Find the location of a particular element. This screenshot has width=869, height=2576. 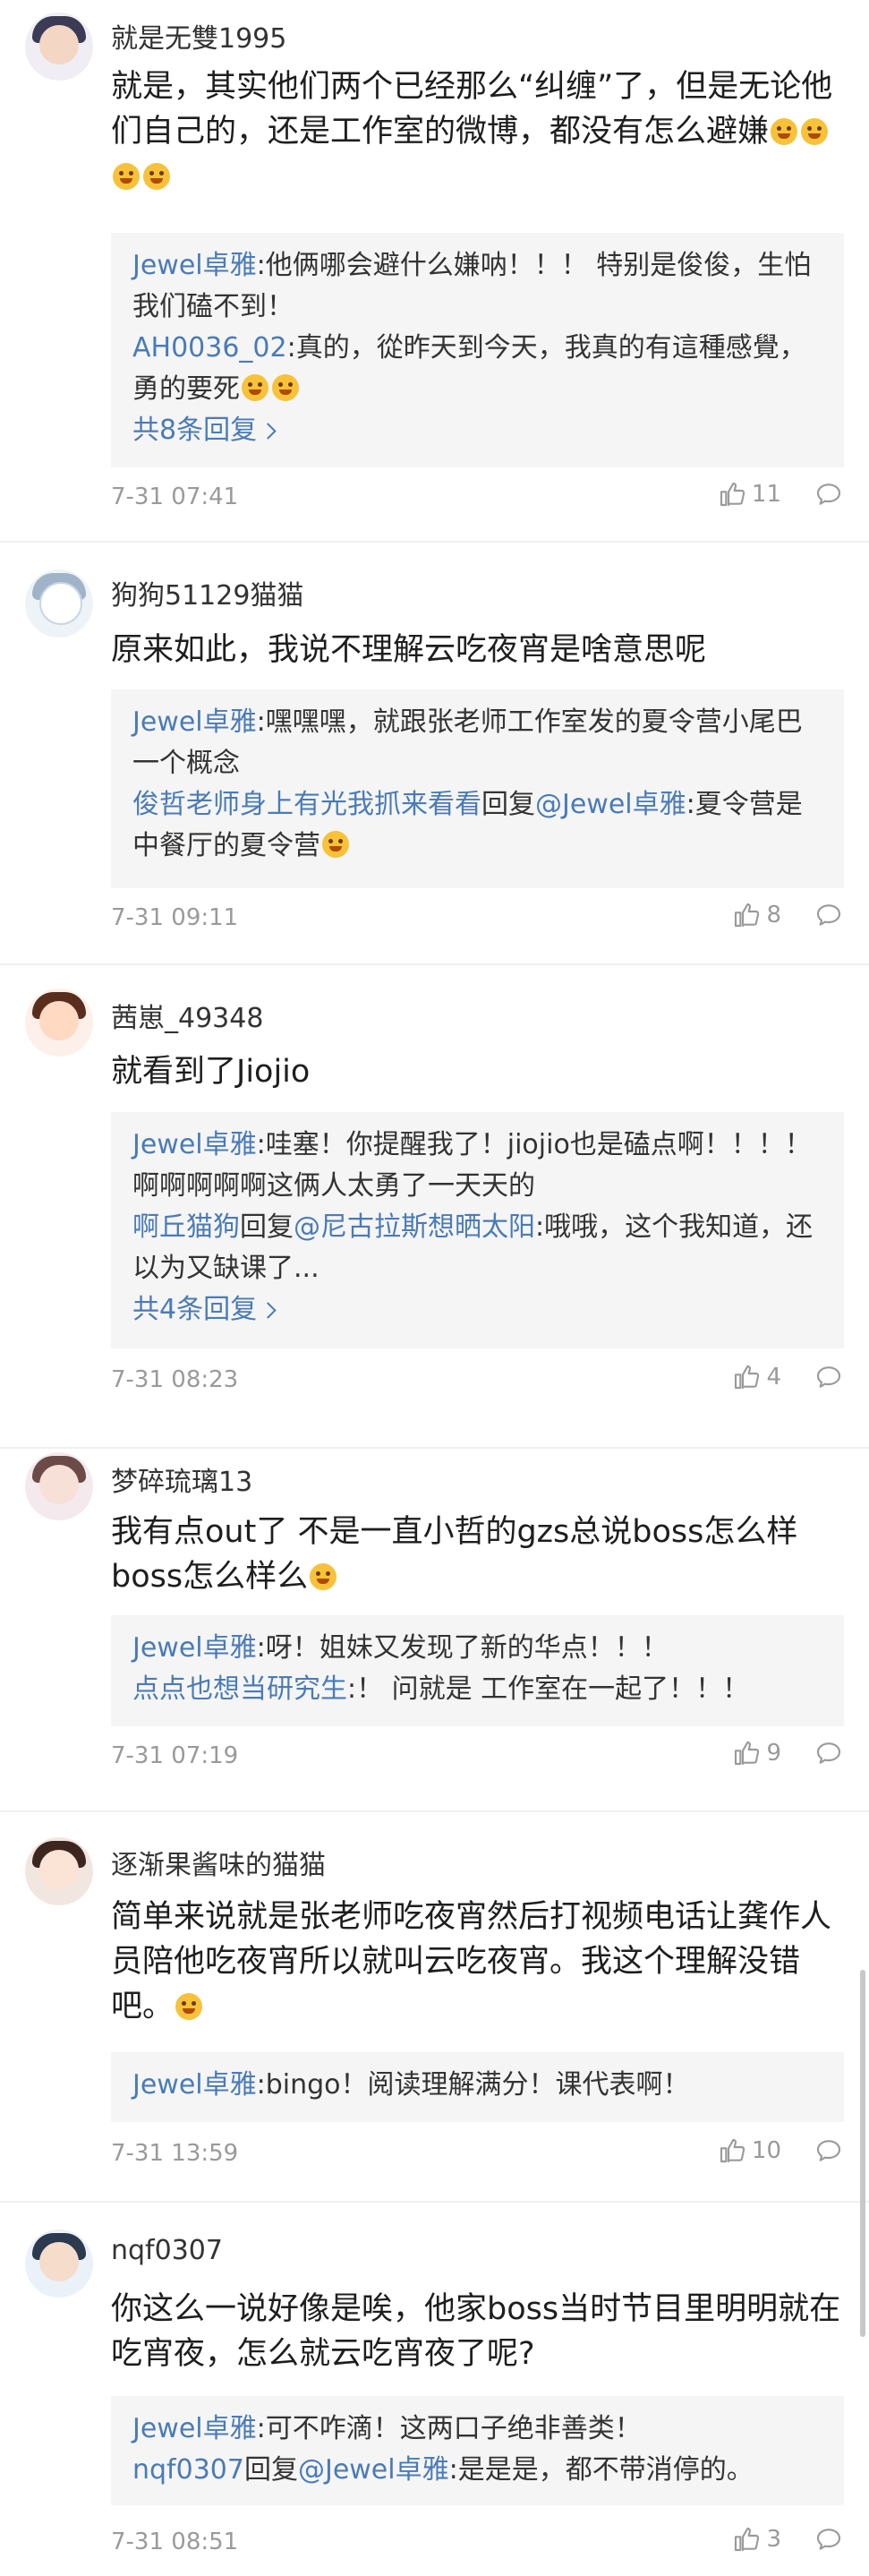

username: 就是无雙1995 is located at coordinates (198, 36).